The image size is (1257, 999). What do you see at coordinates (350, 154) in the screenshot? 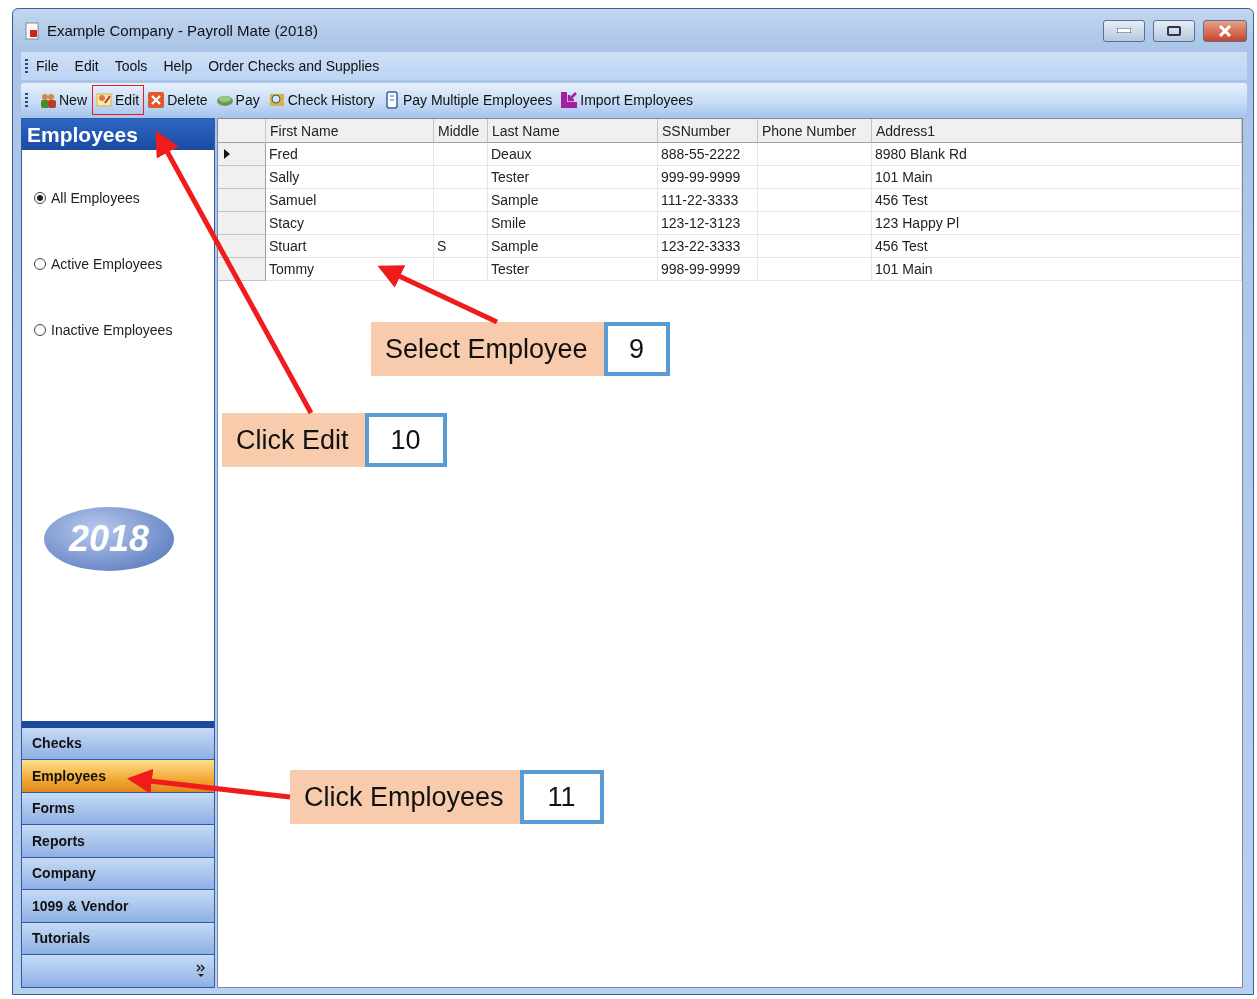
I see `table-cell: Fred` at bounding box center [350, 154].